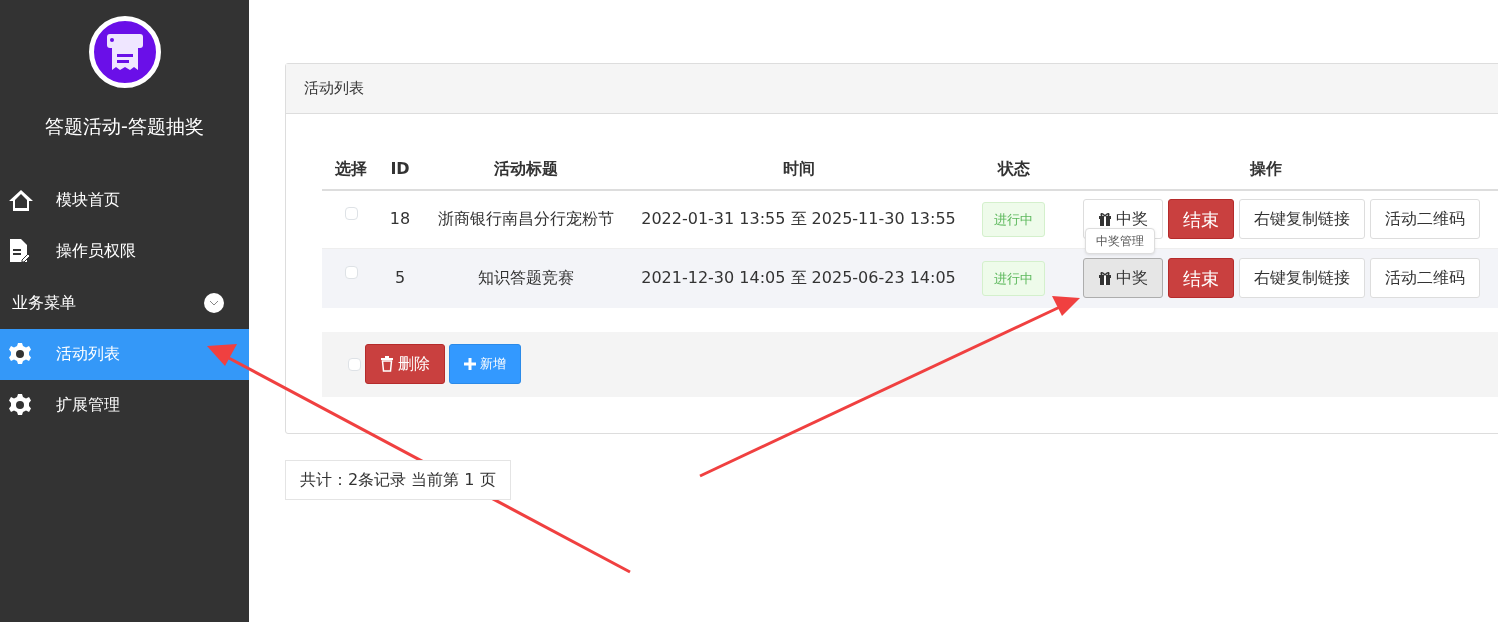 The height and width of the screenshot is (622, 1498). What do you see at coordinates (892, 89) in the screenshot?
I see `panel-title: 活动列表` at bounding box center [892, 89].